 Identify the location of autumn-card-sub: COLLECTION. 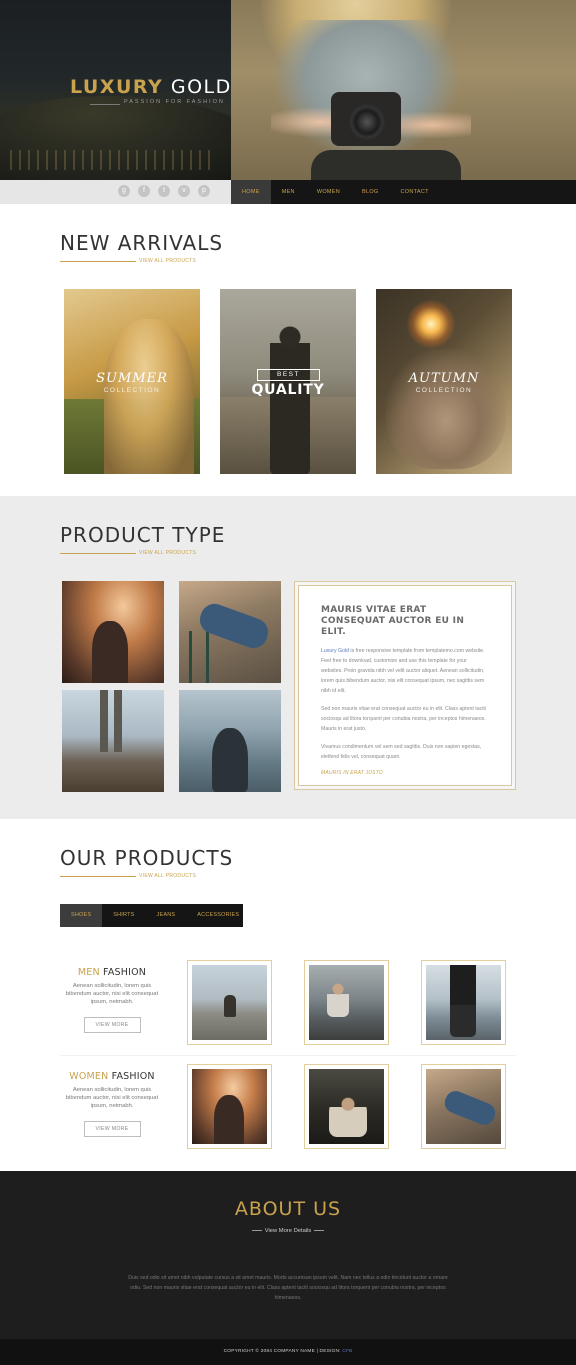
(444, 390).